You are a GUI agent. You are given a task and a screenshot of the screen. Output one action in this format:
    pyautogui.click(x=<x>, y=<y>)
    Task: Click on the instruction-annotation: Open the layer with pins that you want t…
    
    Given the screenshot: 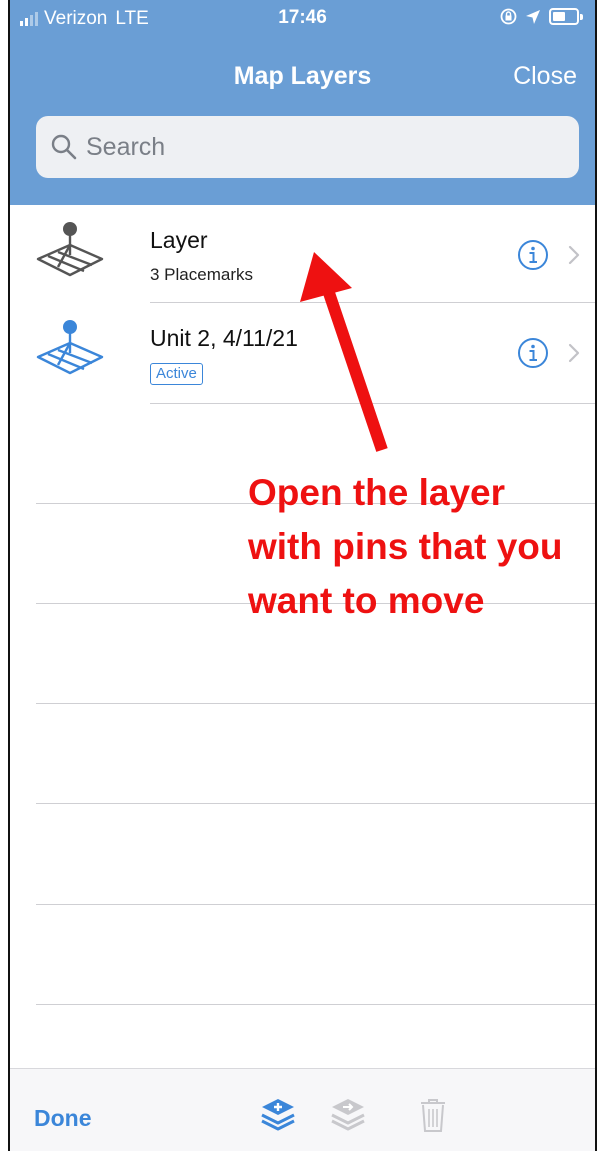 What is the action you would take?
    pyautogui.click(x=405, y=546)
    